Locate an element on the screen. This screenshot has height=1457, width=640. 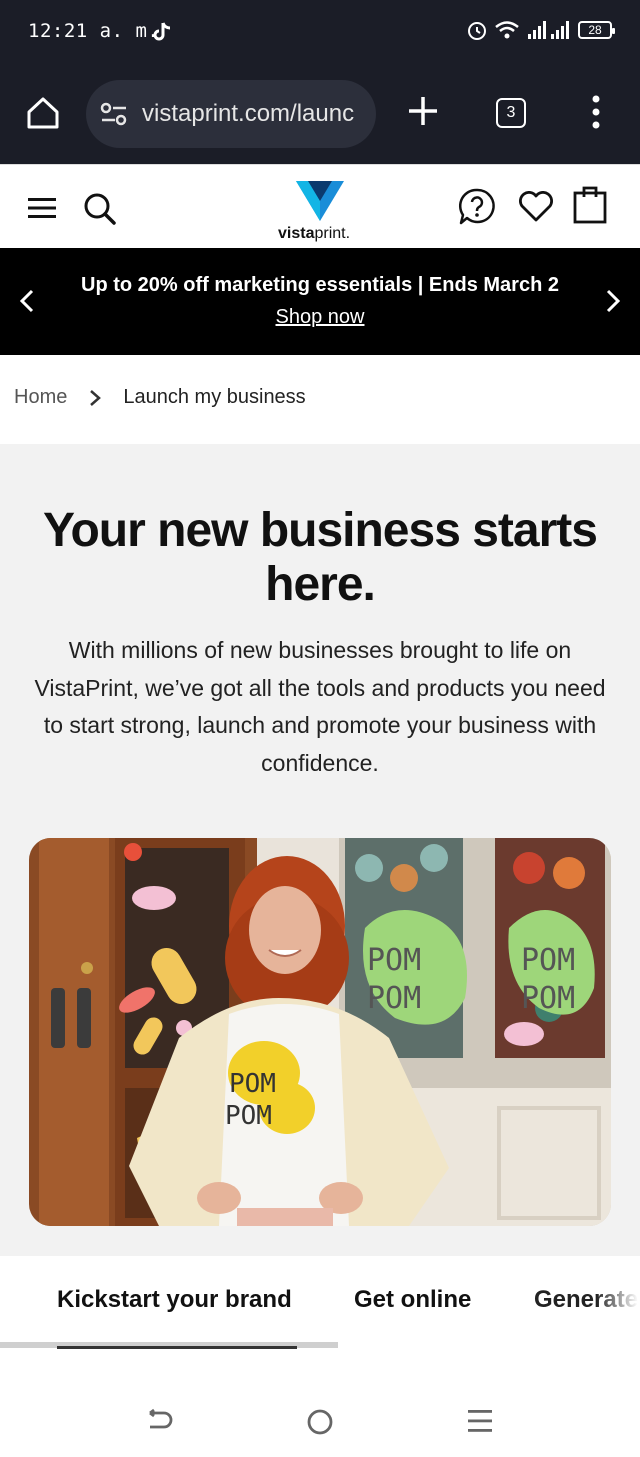
back-icon is located at coordinates (160, 1421).